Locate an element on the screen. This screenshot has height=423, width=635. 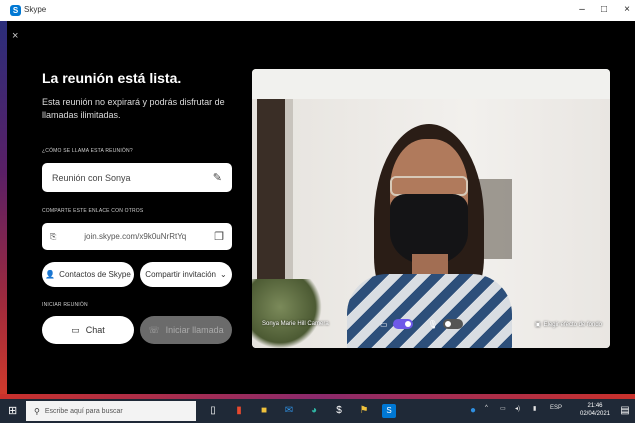
people-icon: ● is located at coordinates (473, 411).